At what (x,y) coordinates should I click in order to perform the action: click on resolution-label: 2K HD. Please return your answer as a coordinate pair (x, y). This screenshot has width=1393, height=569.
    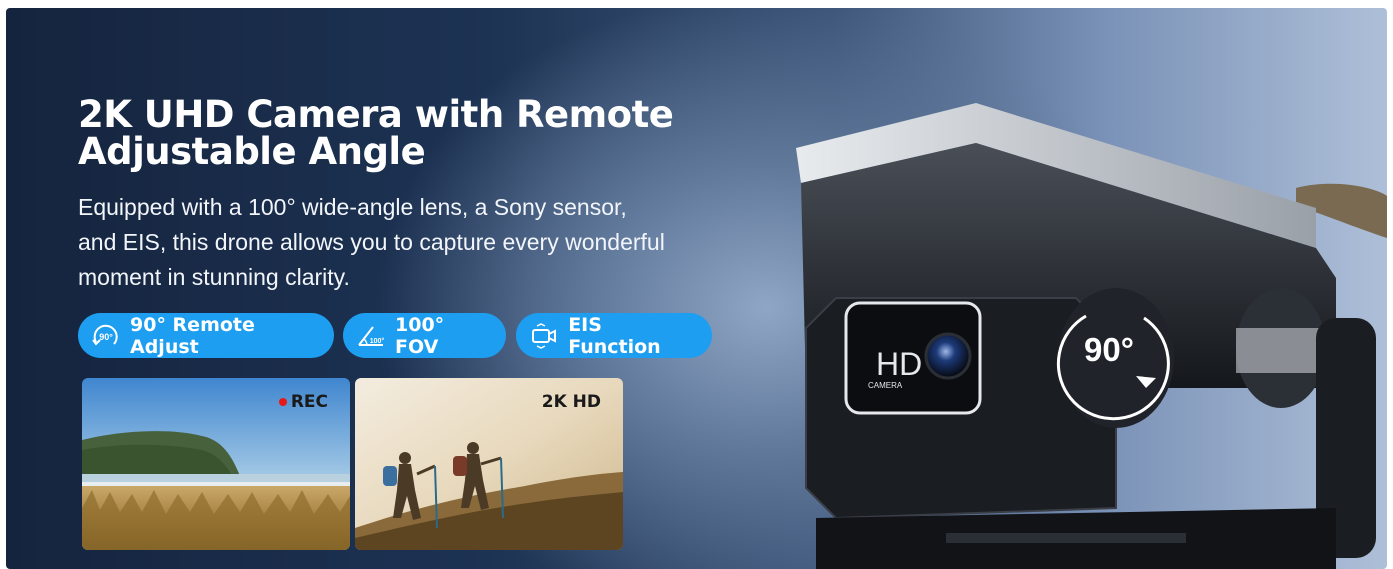
    Looking at the image, I should click on (571, 402).